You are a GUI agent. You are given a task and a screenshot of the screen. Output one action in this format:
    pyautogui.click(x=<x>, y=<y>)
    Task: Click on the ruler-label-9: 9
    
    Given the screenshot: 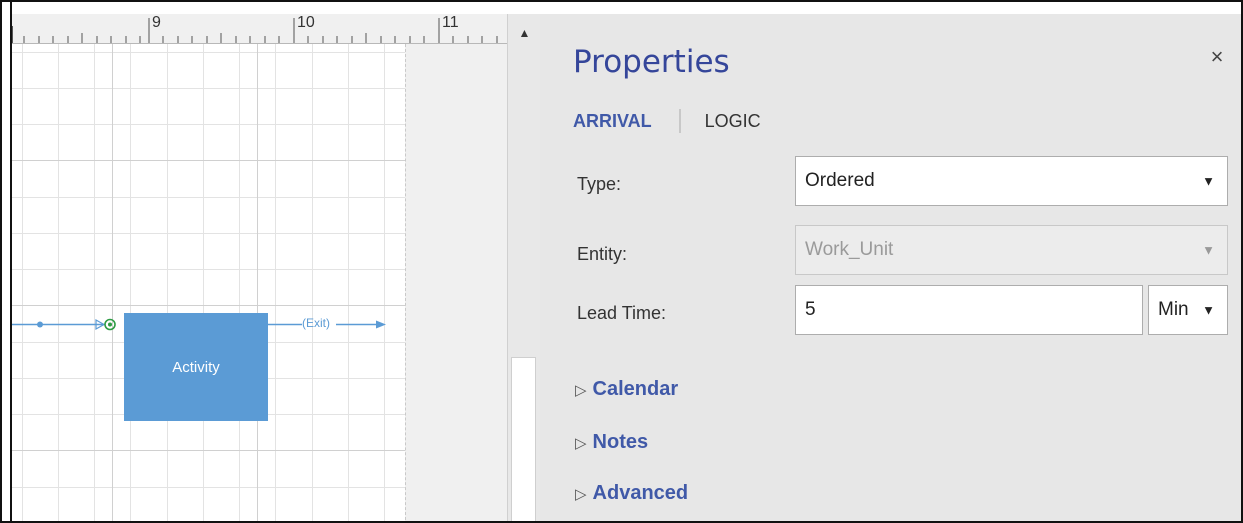 What is the action you would take?
    pyautogui.click(x=156, y=22)
    